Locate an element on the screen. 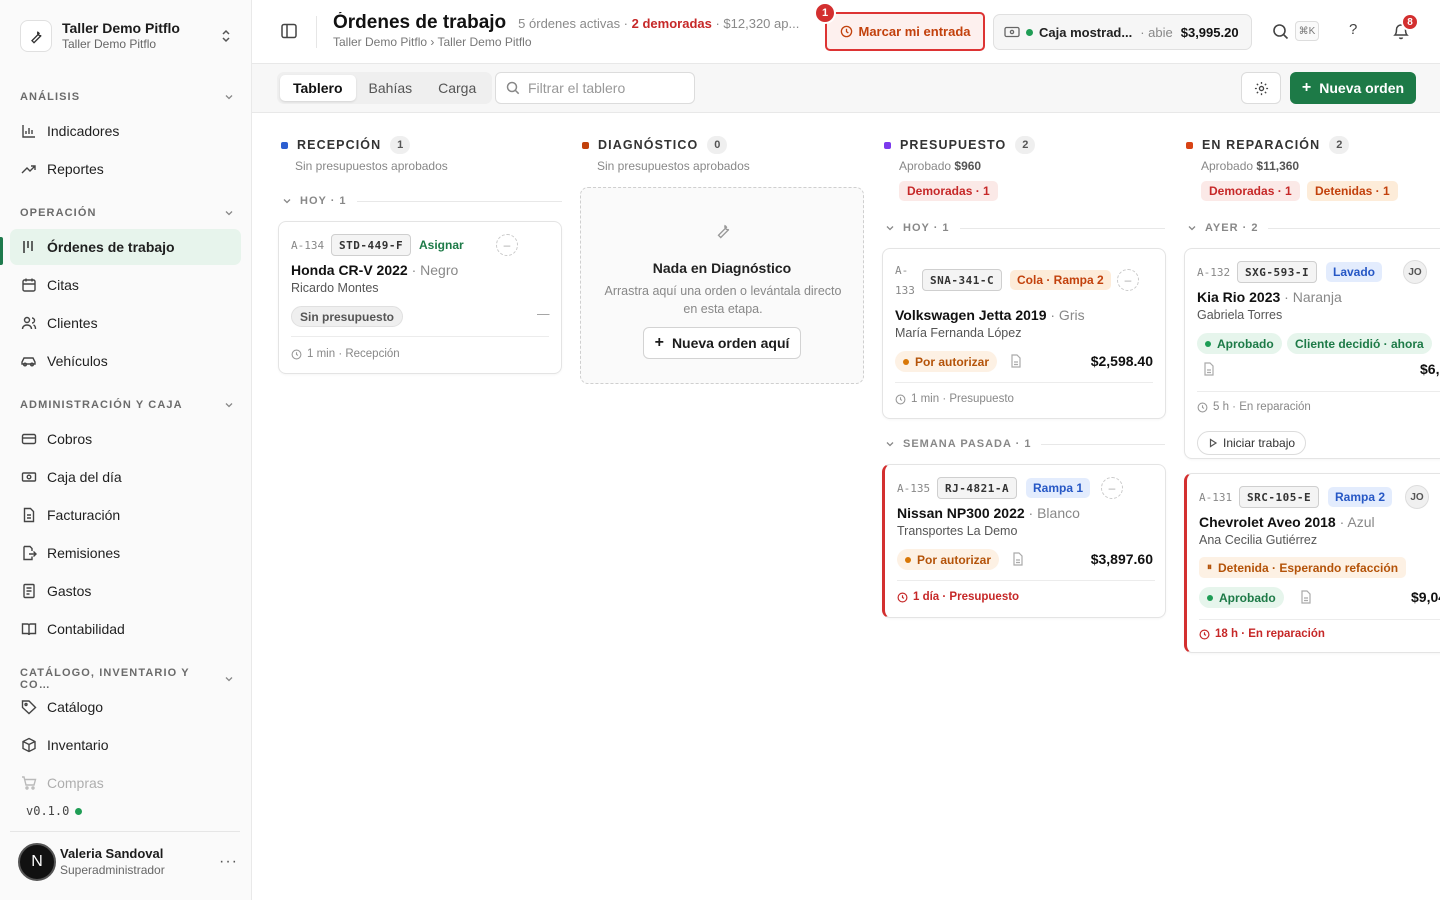 This screenshot has height=900, width=1440. card-footer: 5 h · En reparación is located at coordinates (1254, 407).